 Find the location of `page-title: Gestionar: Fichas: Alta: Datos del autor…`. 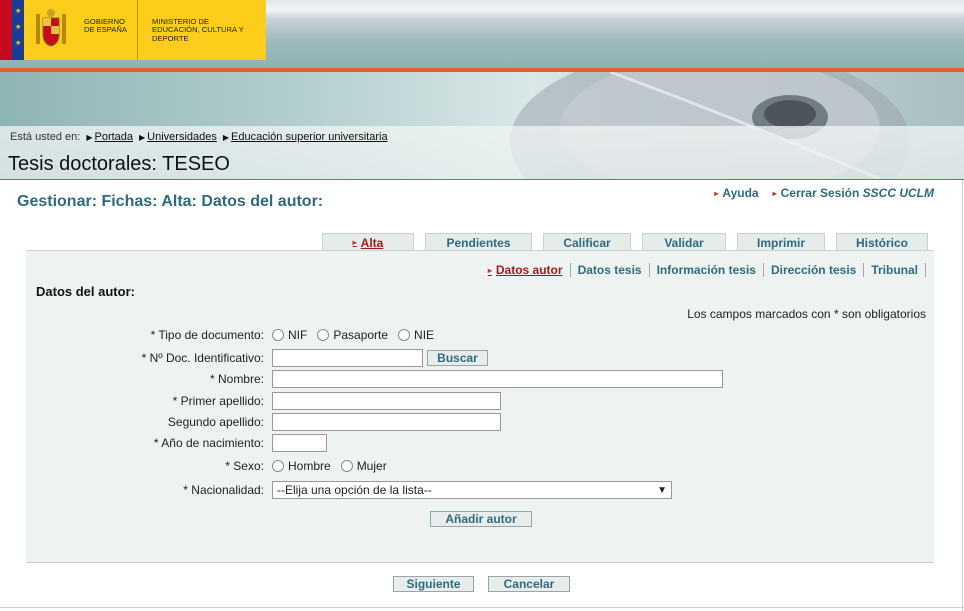

page-title: Gestionar: Fichas: Alta: Datos del autor… is located at coordinates (170, 201).